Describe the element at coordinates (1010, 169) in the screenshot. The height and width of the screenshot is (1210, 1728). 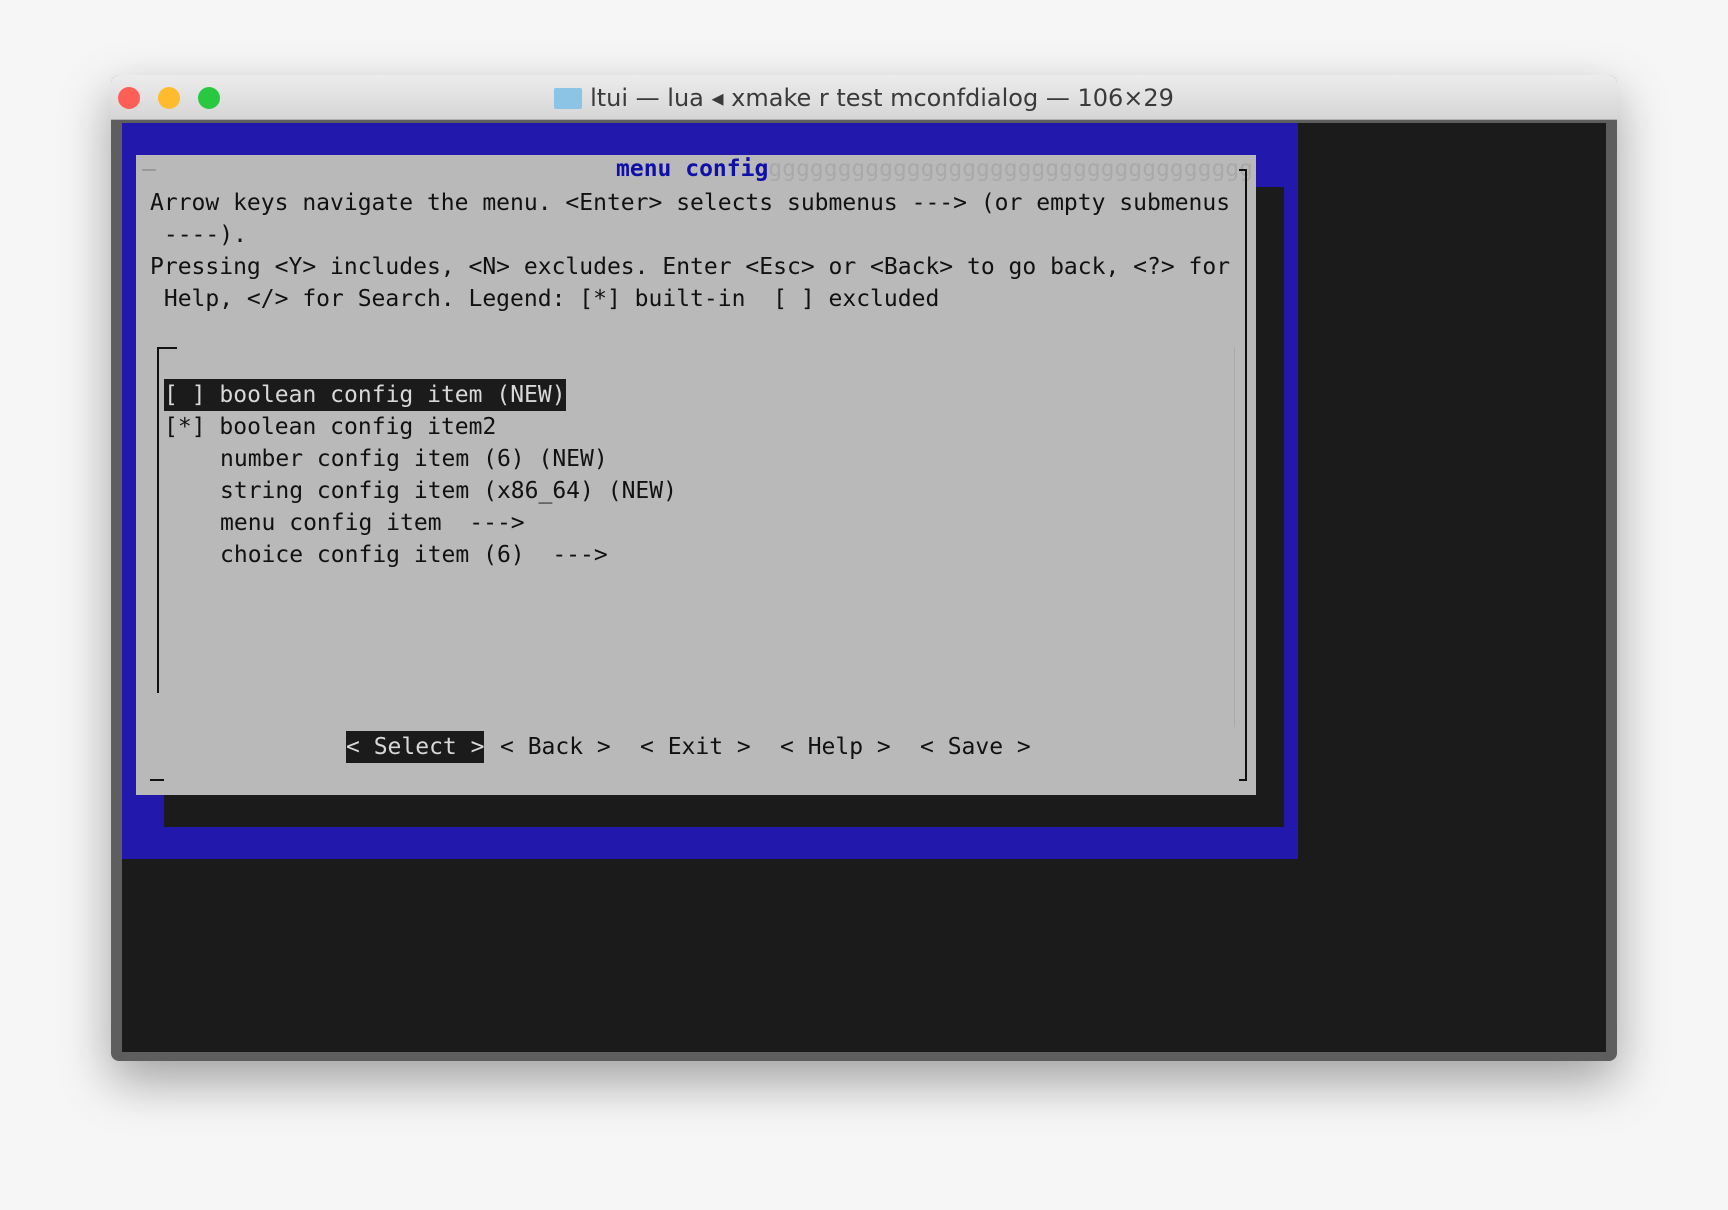
I see `title-fill: ggggggggggggggggggggggggggggggggggg` at that location.